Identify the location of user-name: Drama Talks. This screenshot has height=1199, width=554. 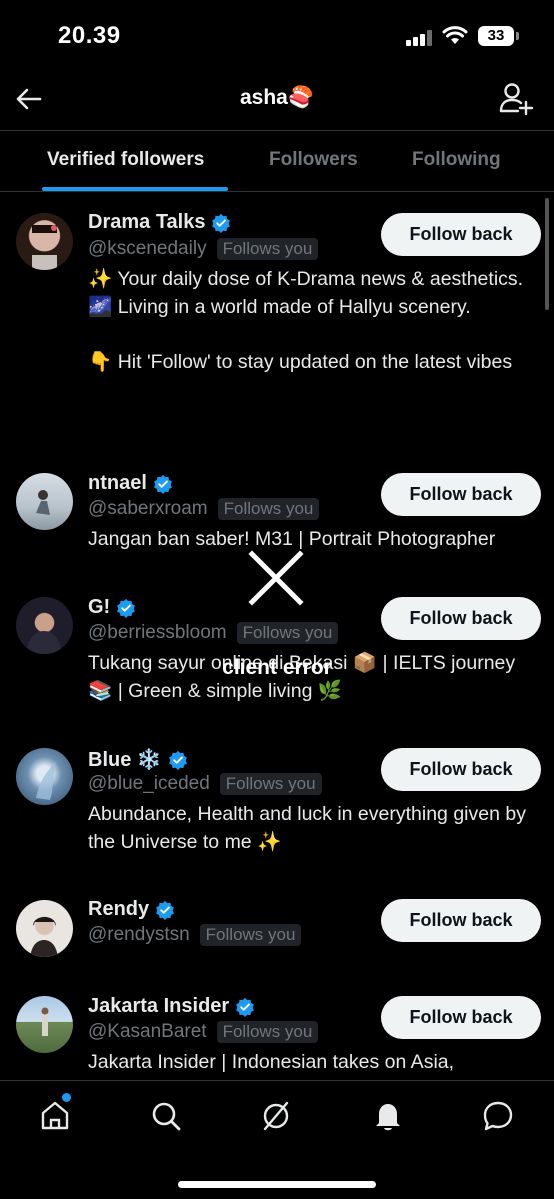
(146, 222).